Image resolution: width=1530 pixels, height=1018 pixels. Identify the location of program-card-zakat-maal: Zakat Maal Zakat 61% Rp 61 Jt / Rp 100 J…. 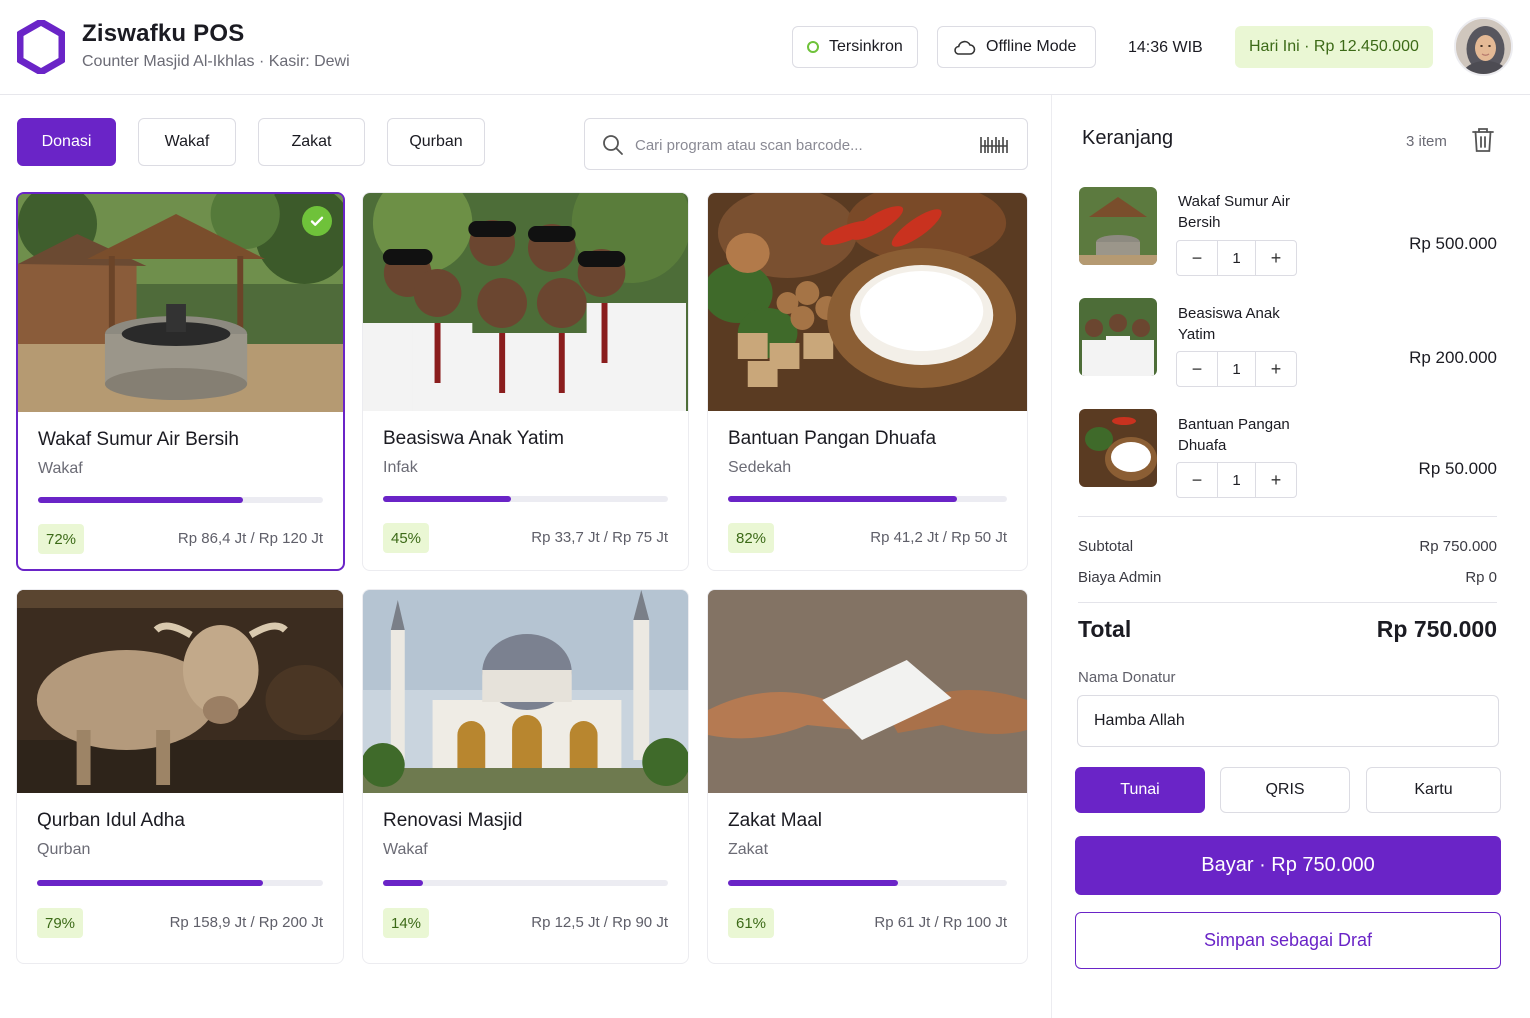
(867, 776).